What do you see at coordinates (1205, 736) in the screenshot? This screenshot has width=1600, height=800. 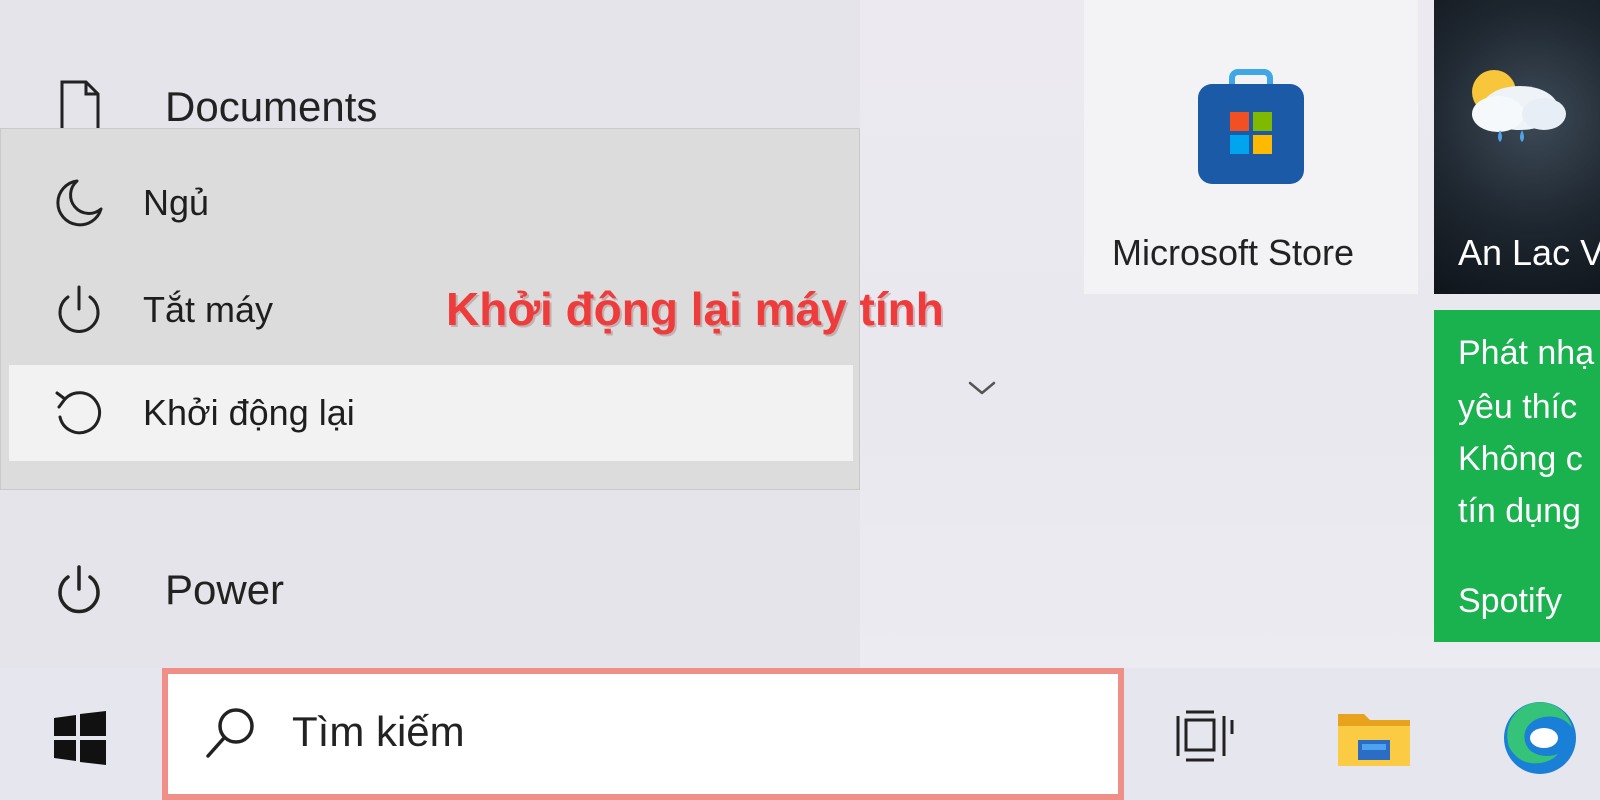 I see `task-view-icon` at bounding box center [1205, 736].